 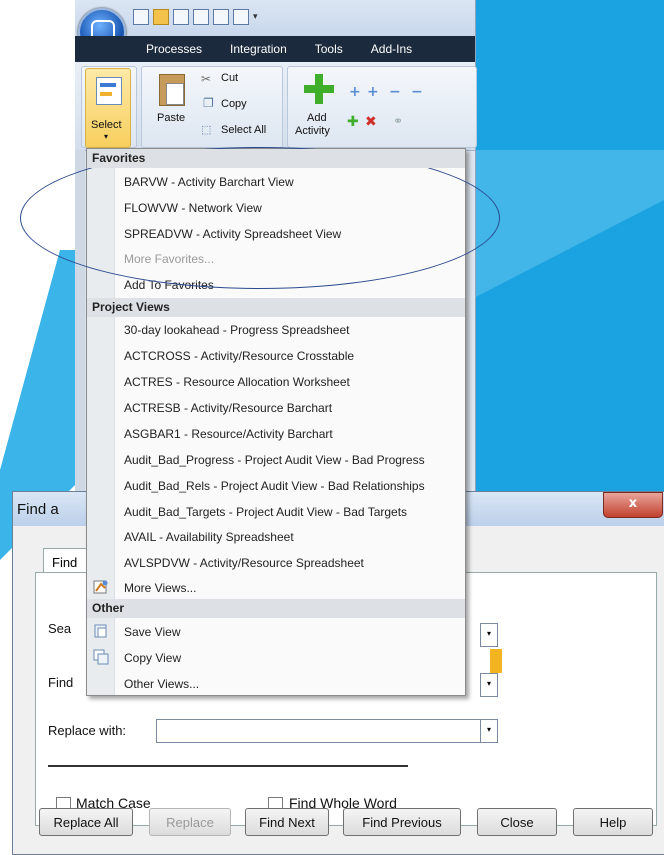 What do you see at coordinates (517, 822) in the screenshot?
I see `close-button: Close` at bounding box center [517, 822].